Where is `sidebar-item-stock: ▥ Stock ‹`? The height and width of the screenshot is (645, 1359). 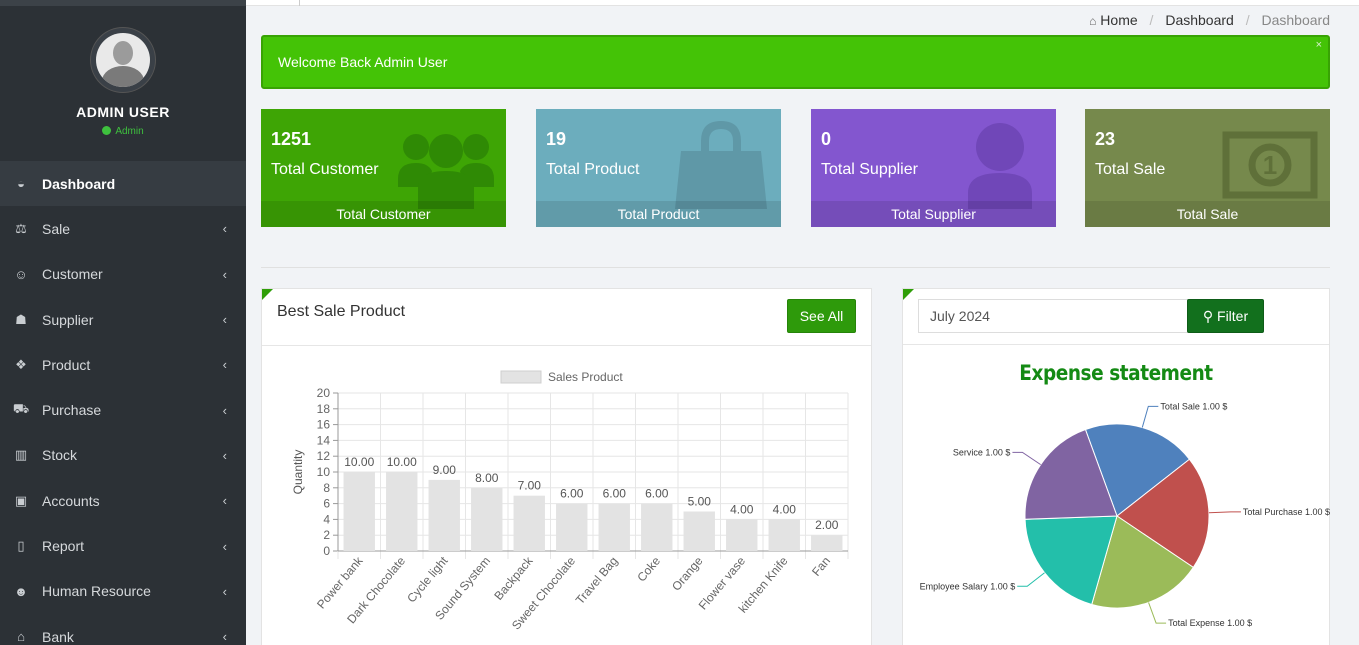 sidebar-item-stock: ▥ Stock ‹ is located at coordinates (123, 455).